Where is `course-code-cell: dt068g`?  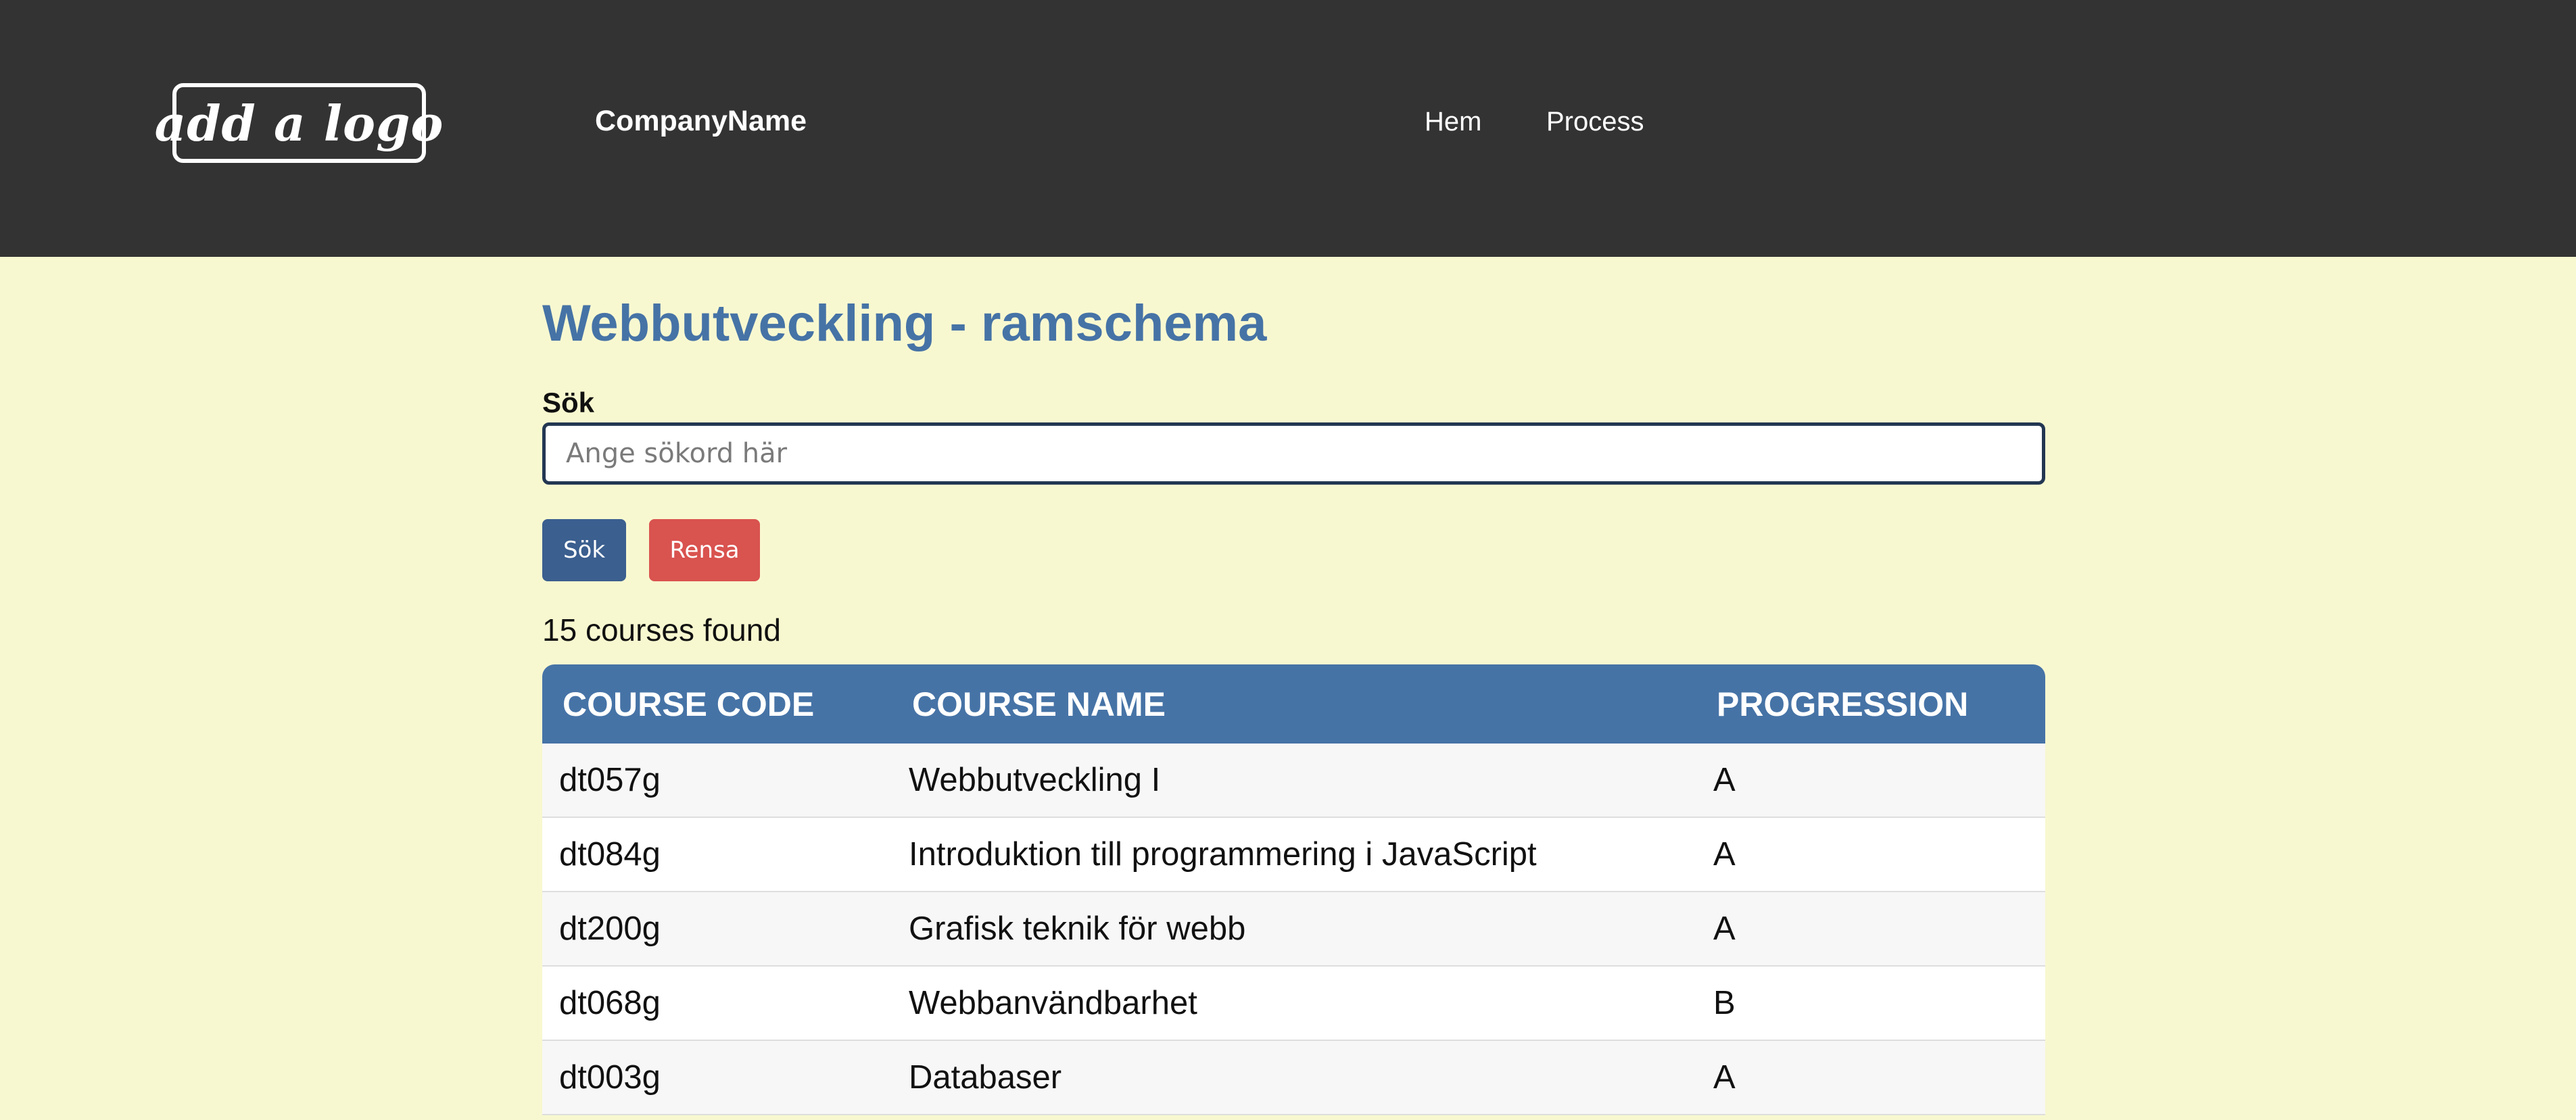 course-code-cell: dt068g is located at coordinates (717, 1004).